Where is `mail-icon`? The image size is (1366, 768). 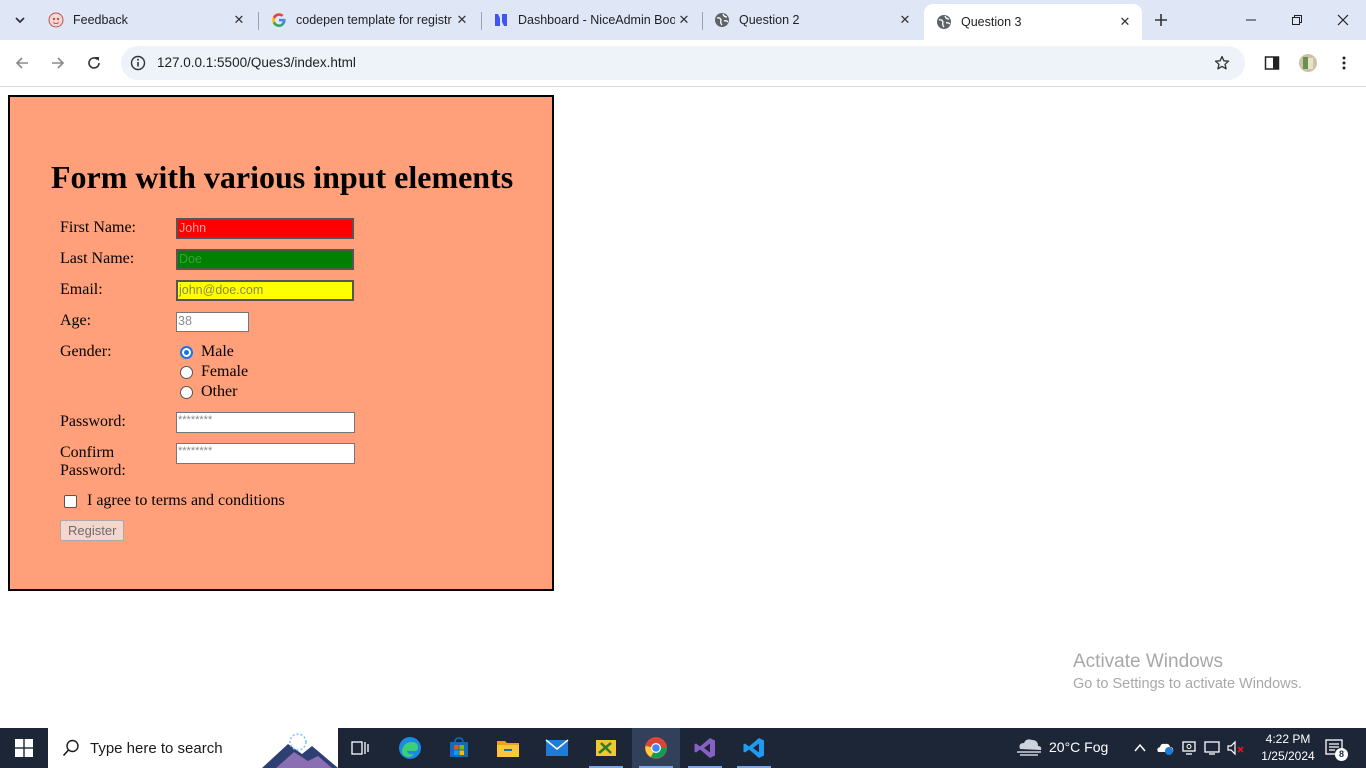 mail-icon is located at coordinates (557, 747).